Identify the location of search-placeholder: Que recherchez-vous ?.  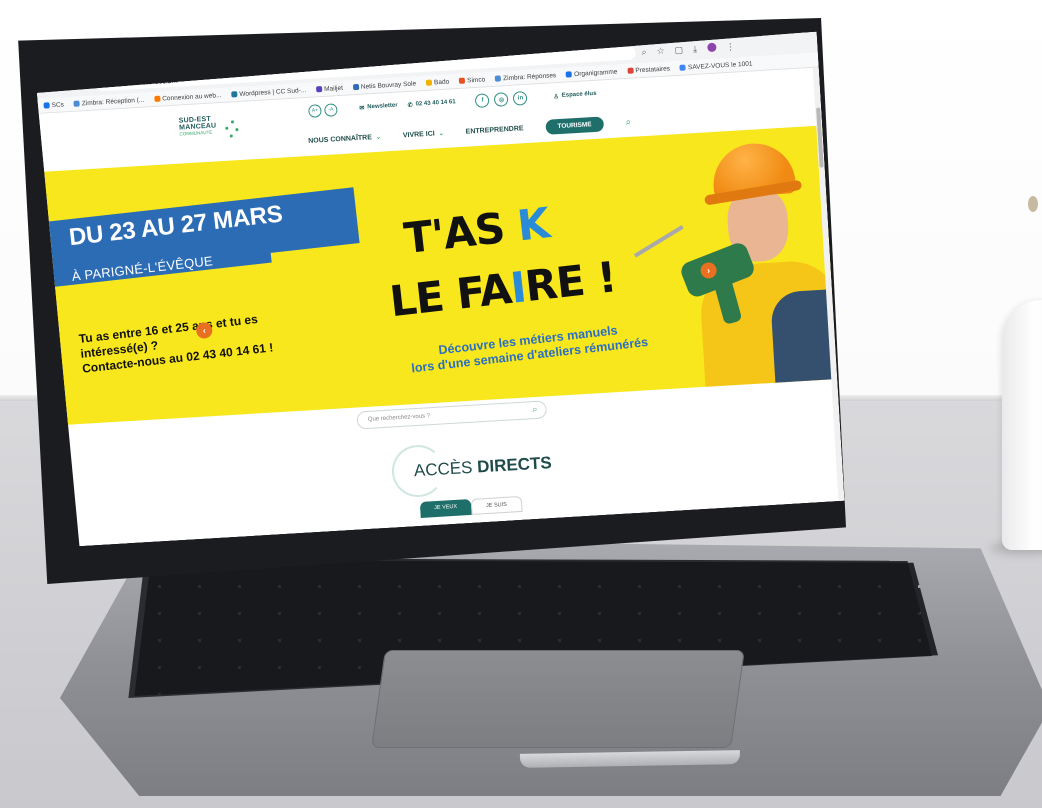
(399, 418).